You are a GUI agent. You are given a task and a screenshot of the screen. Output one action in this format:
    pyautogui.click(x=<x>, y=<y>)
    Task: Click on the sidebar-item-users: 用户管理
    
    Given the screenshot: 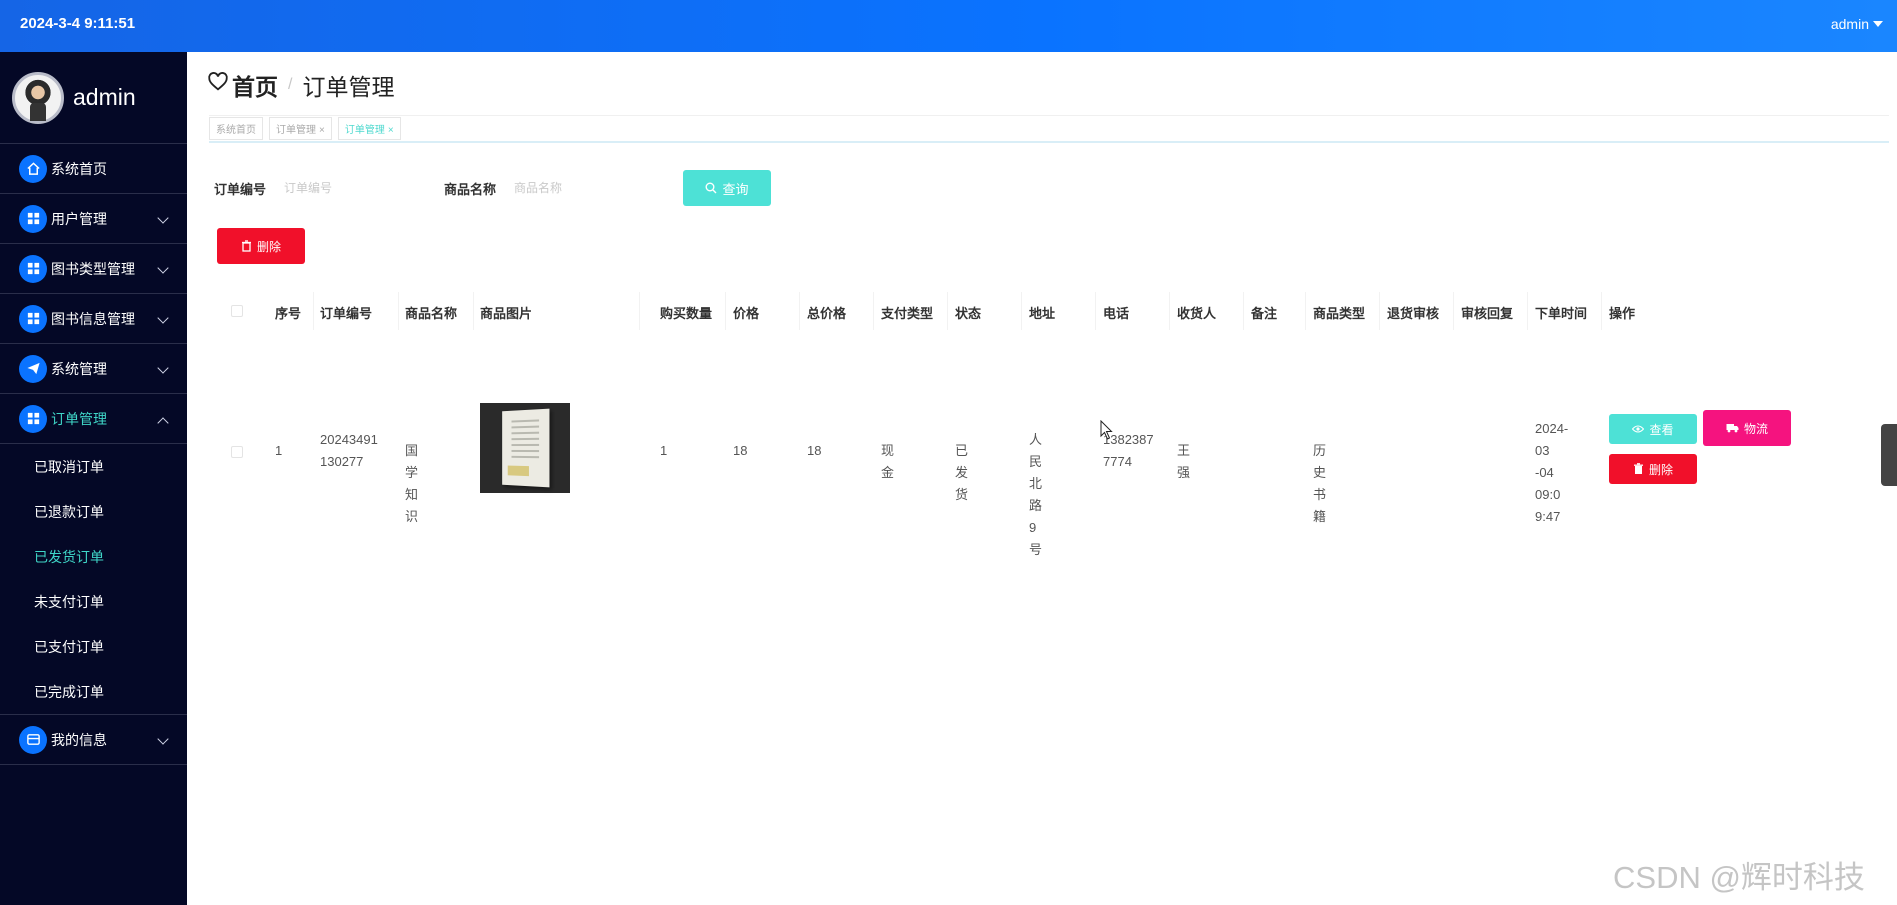 What is the action you would take?
    pyautogui.click(x=93, y=219)
    